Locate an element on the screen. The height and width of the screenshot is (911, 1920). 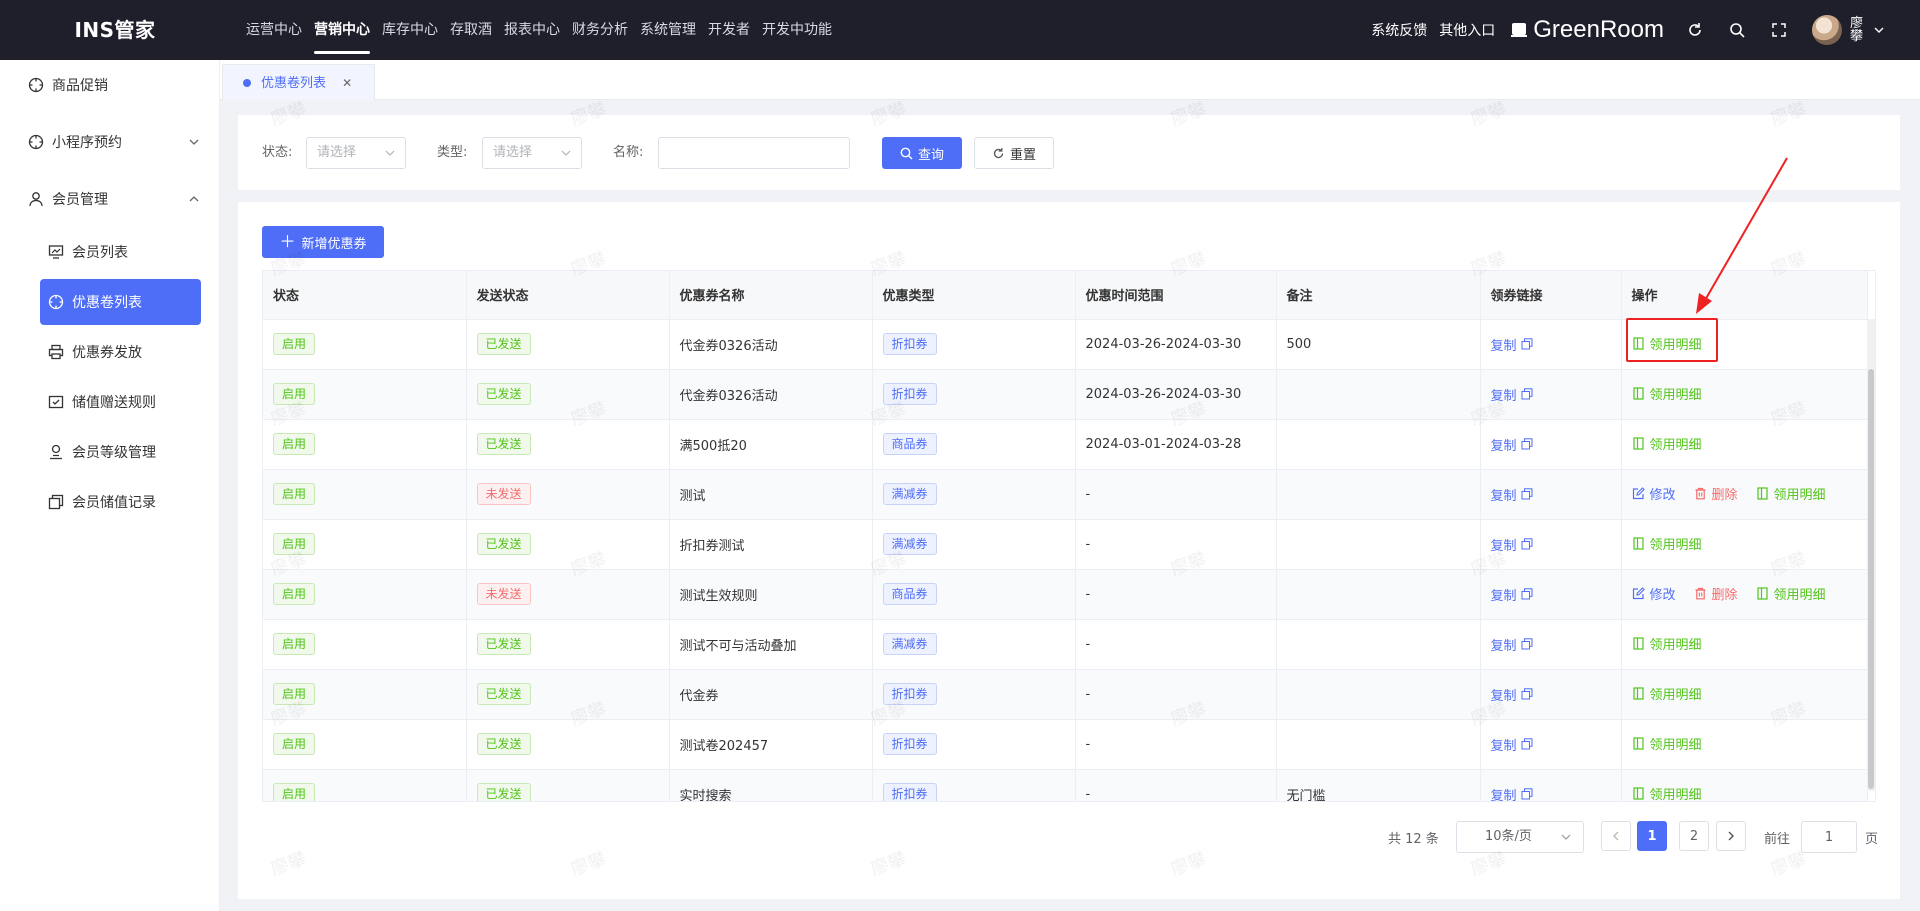
sidebar-item-product-promotion: 商品促销 is located at coordinates (110, 85).